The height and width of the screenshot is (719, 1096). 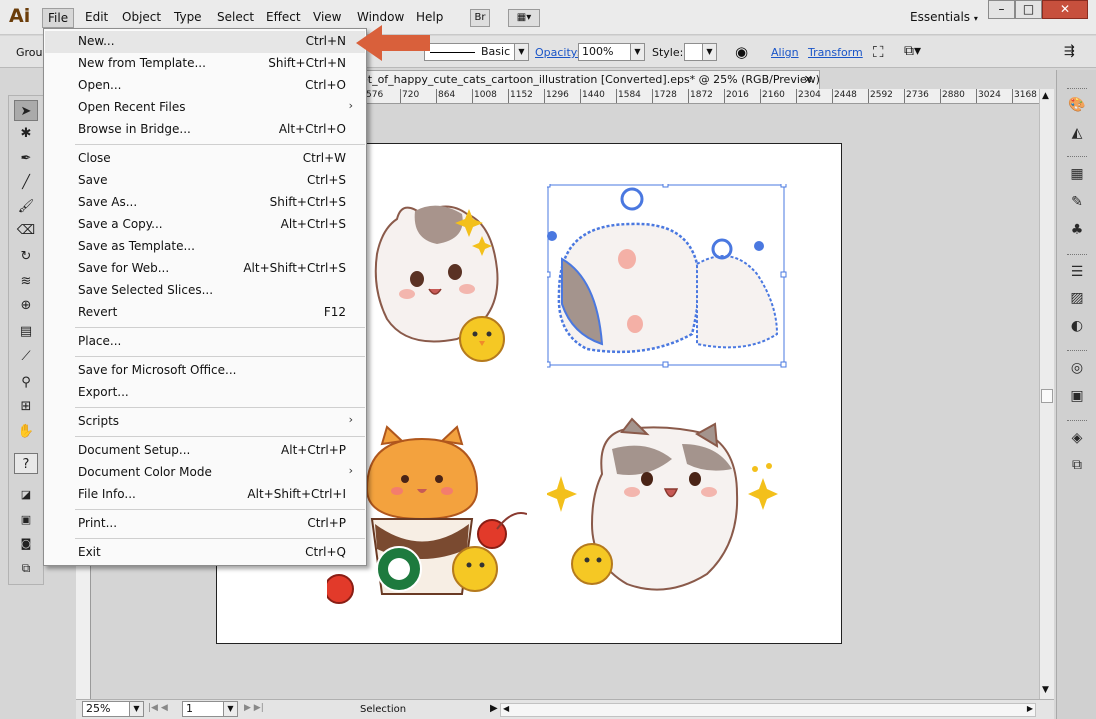 I want to click on fill-stroke-icon: ◪, so click(x=26, y=494).